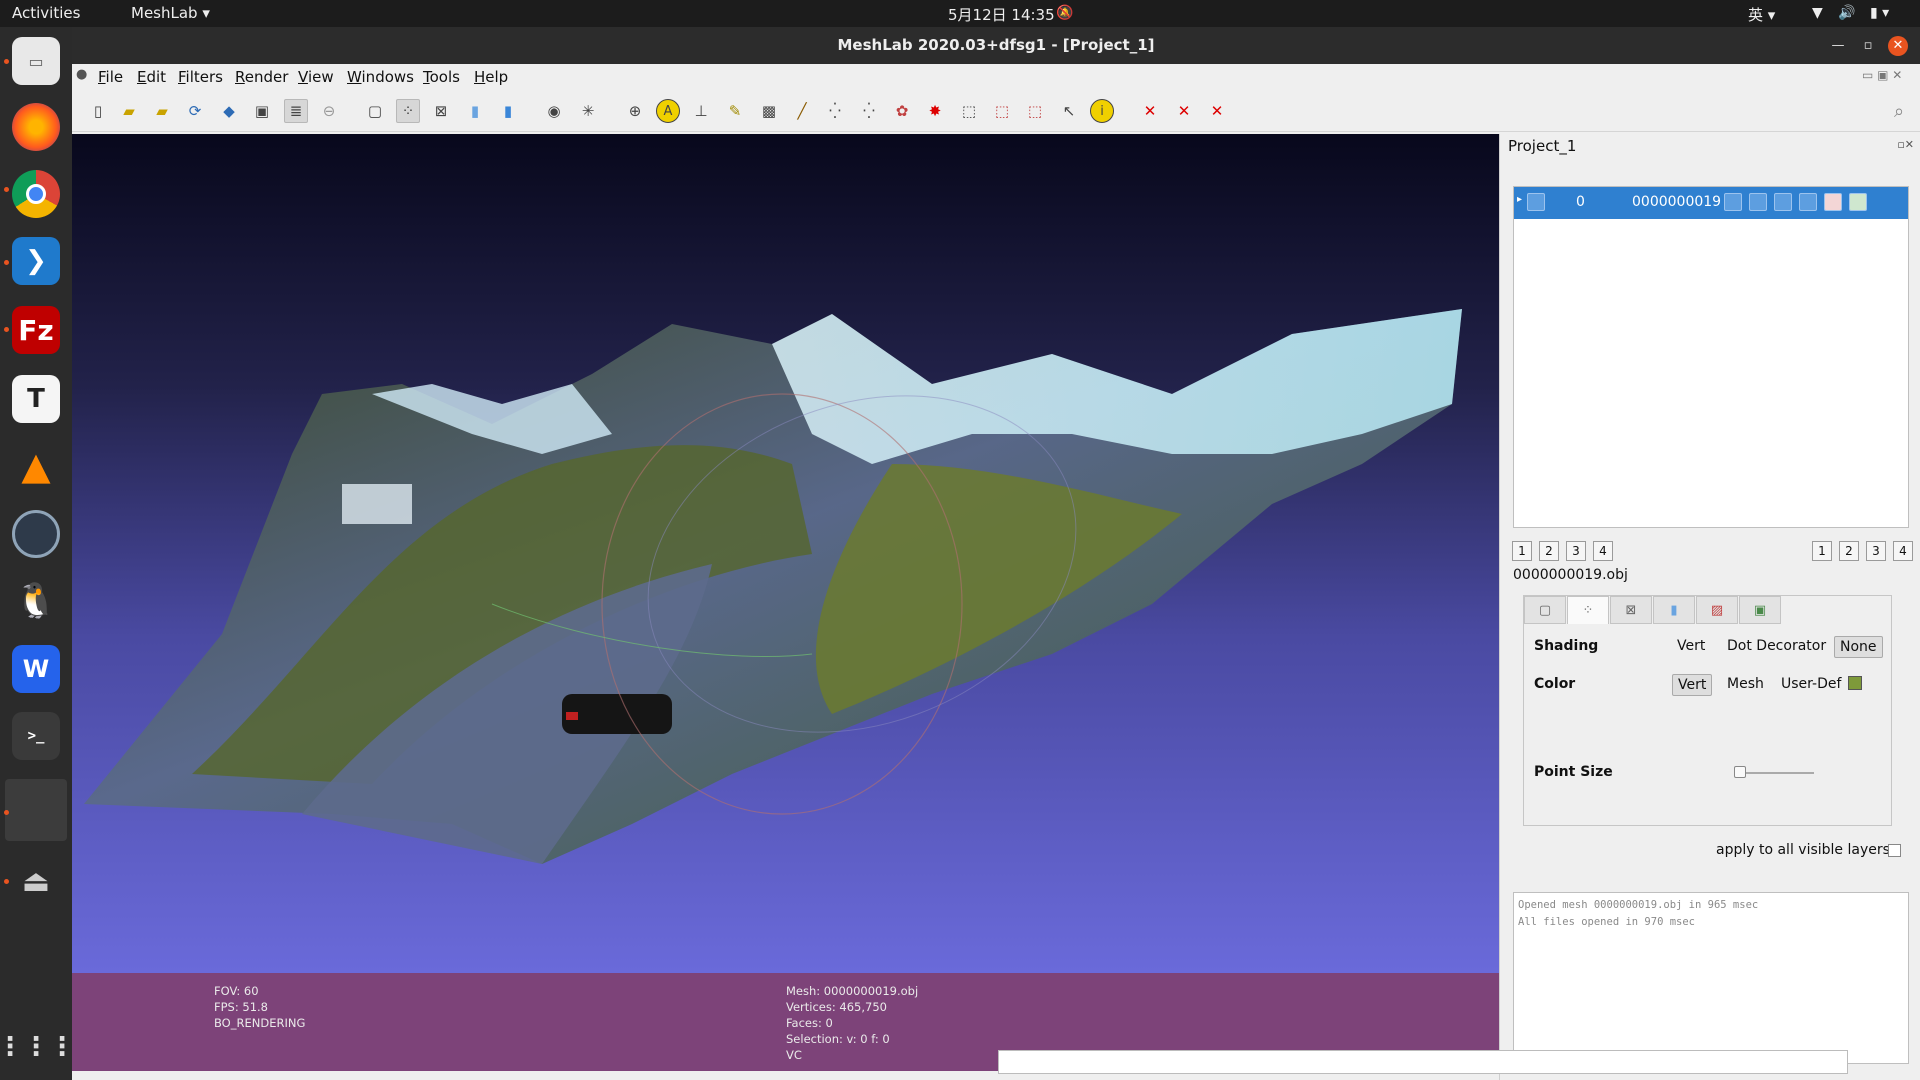 This screenshot has width=1920, height=1080. What do you see at coordinates (1903, 551) in the screenshot?
I see `right-view-4: 4` at bounding box center [1903, 551].